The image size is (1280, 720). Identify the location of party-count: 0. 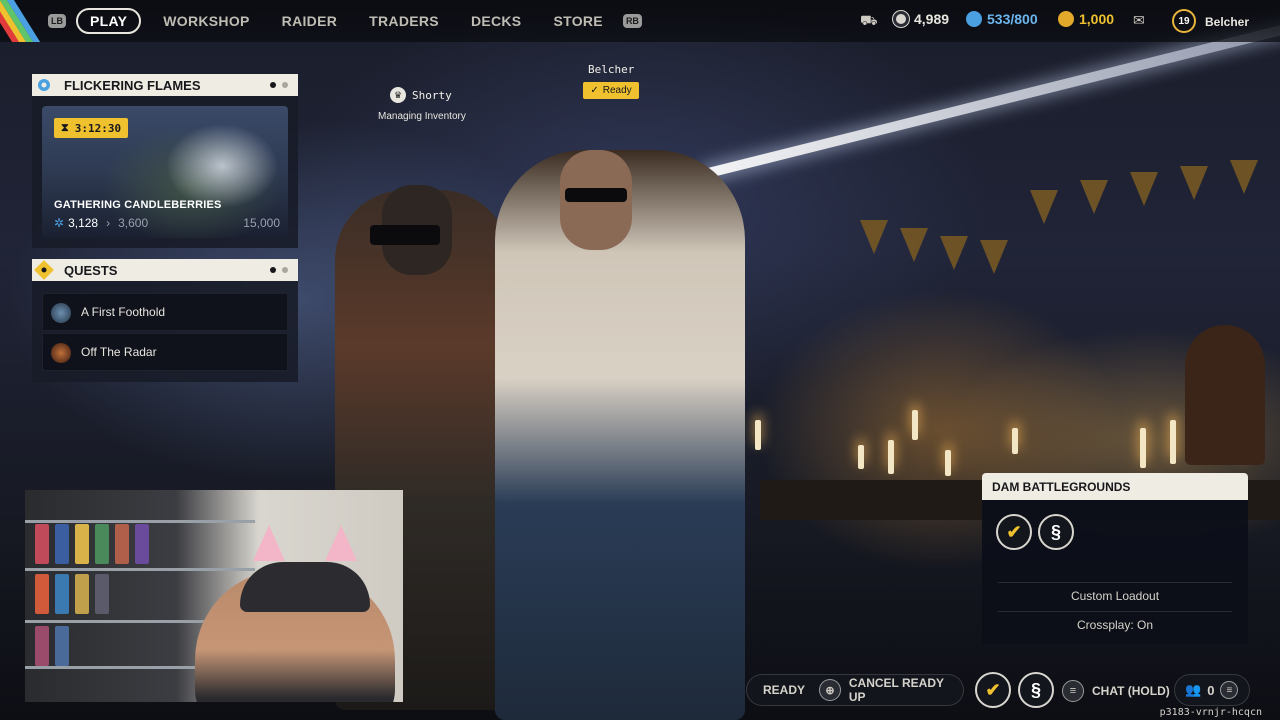
(1211, 690).